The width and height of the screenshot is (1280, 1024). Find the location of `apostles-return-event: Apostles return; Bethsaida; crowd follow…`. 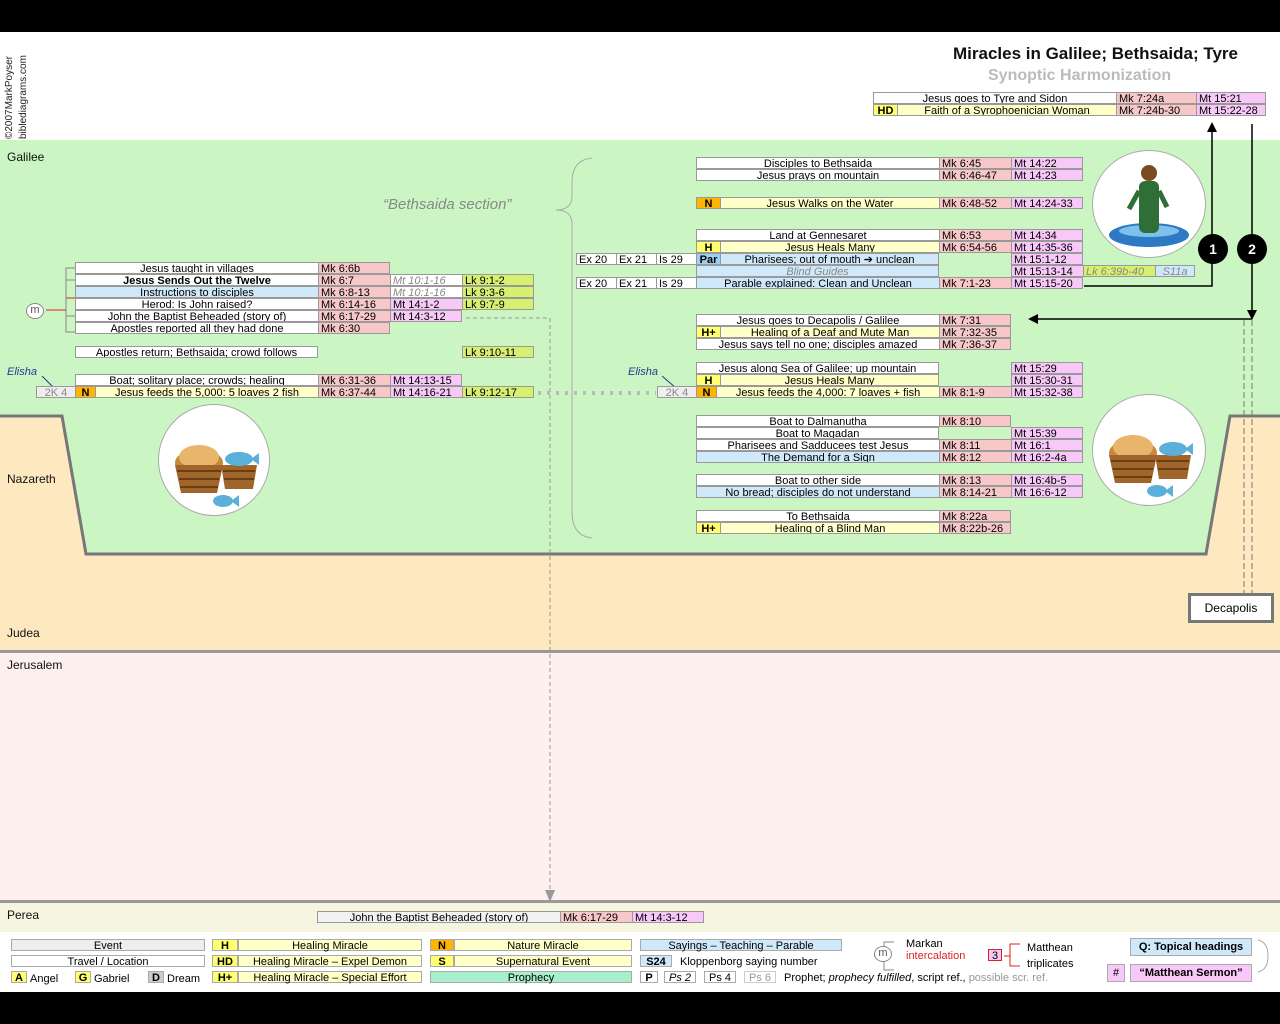

apostles-return-event: Apostles return; Bethsaida; crowd follow… is located at coordinates (196, 352).